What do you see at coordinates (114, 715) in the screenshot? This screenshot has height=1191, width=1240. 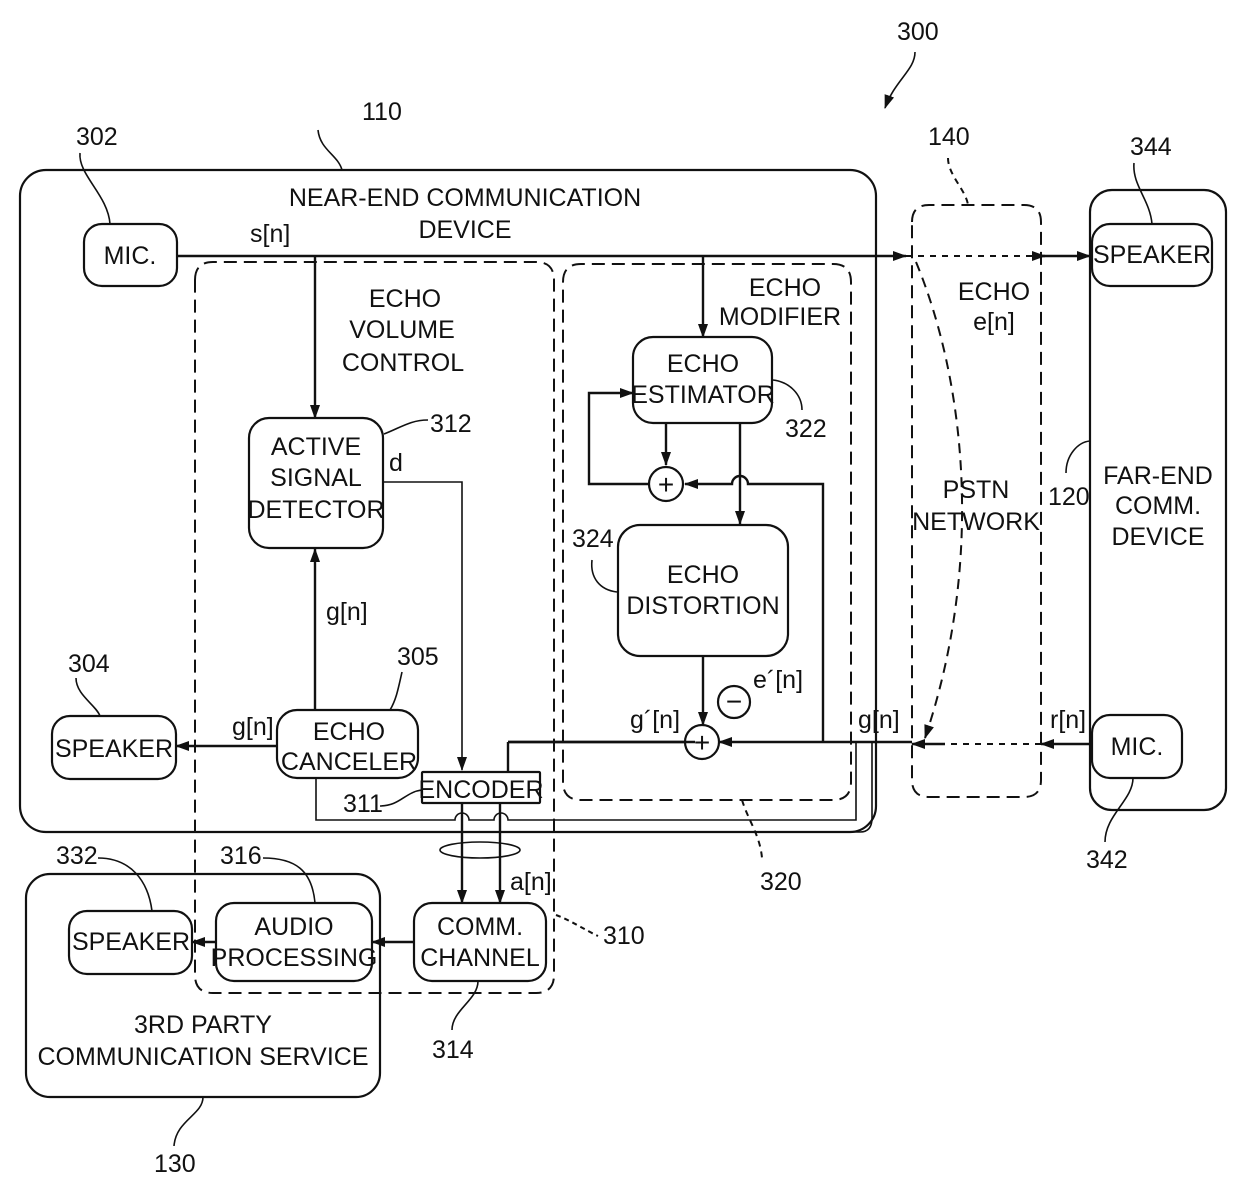 I see `near-end-speaker: SPEAKER 304` at bounding box center [114, 715].